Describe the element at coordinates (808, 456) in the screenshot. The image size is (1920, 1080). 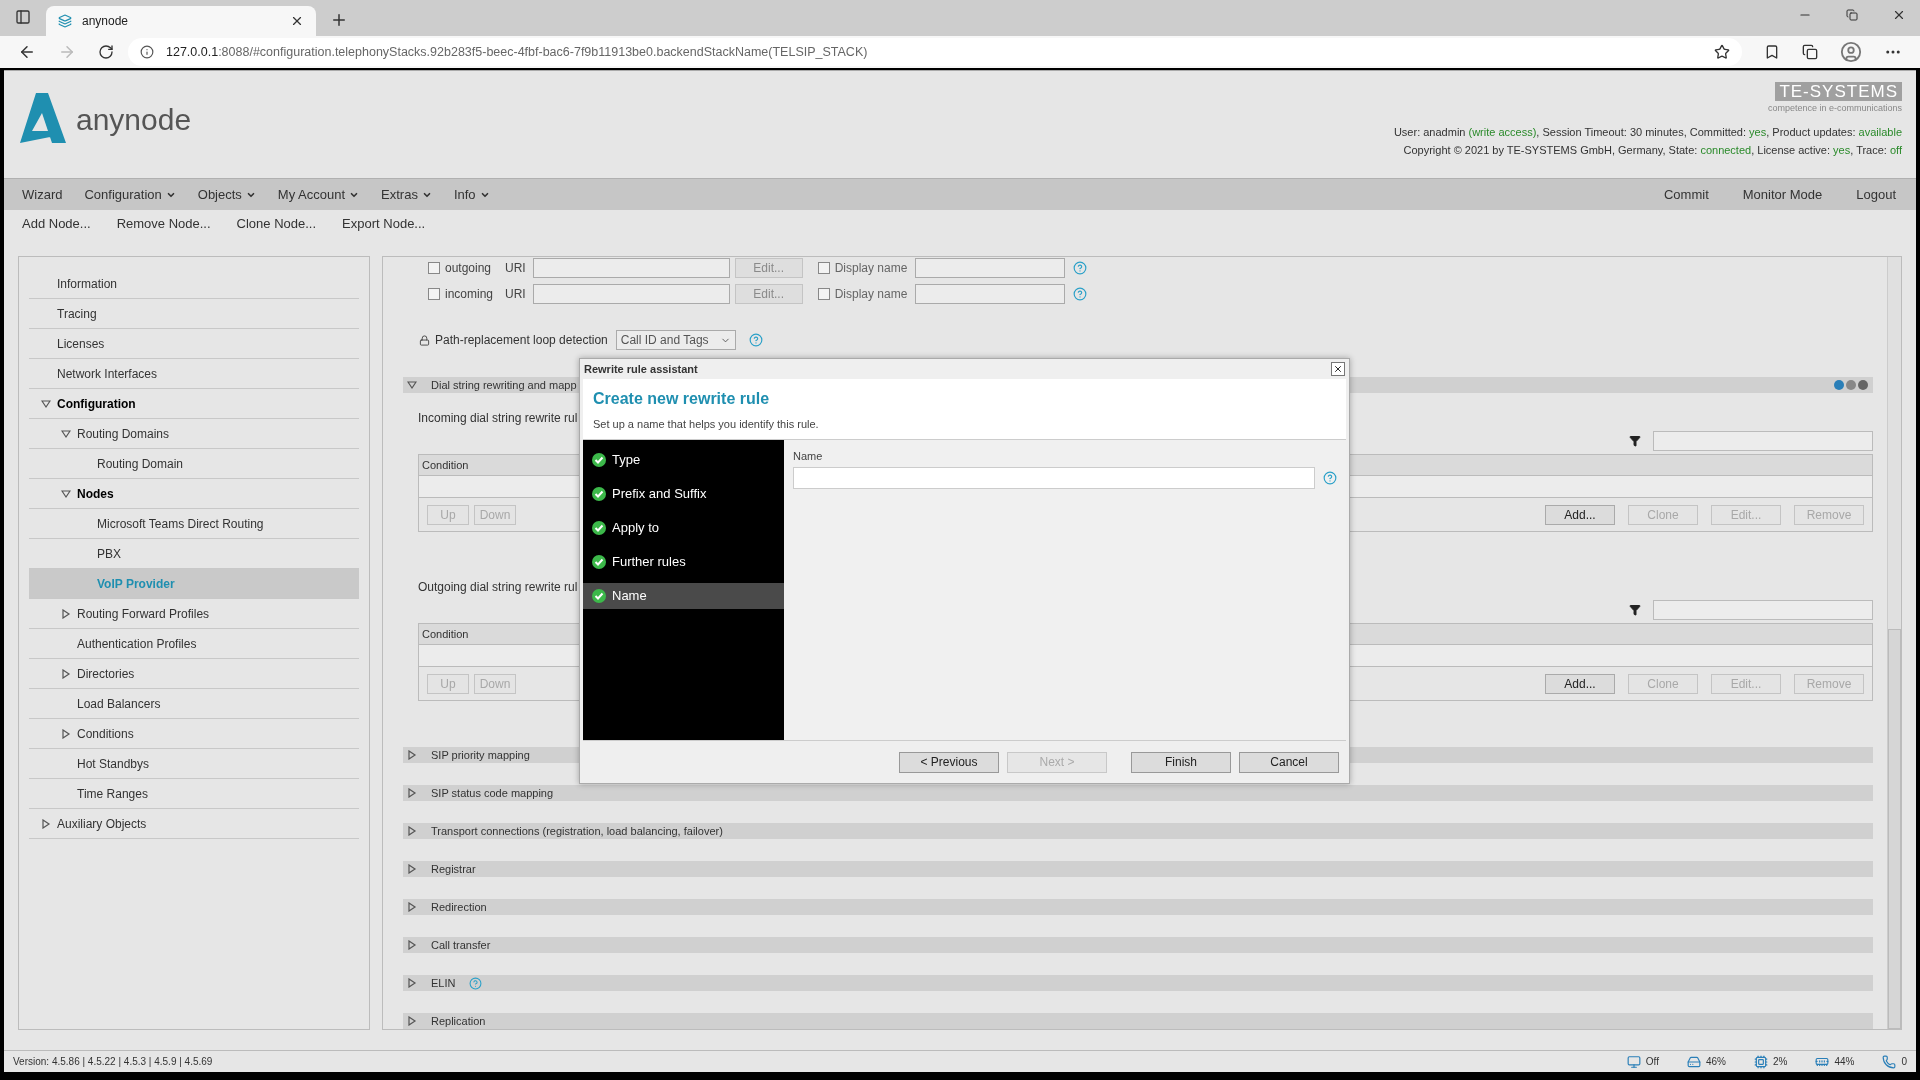
I see `field-label: Name` at that location.